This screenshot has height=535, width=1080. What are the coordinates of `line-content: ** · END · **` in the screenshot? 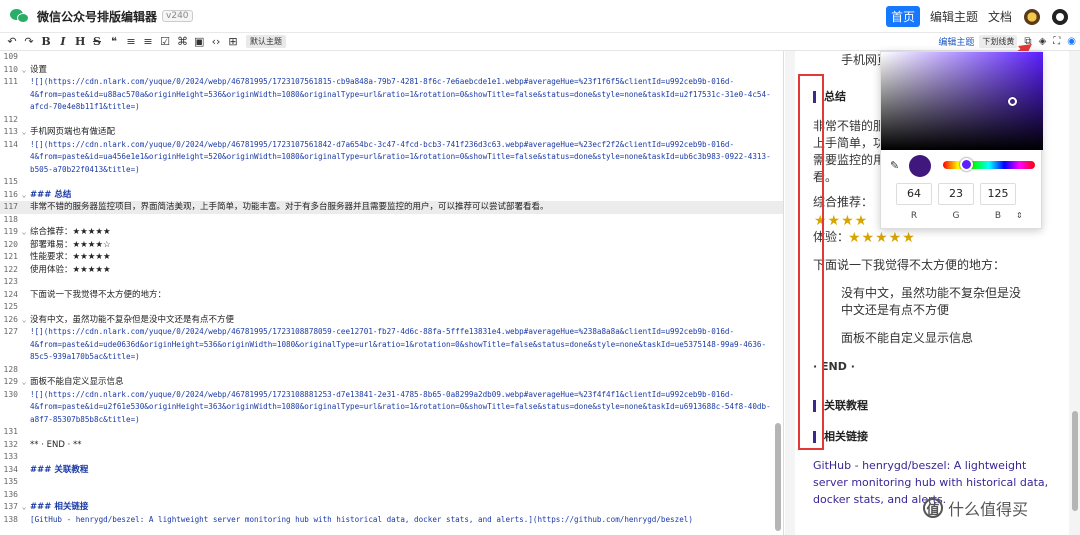 It's located at (56, 444).